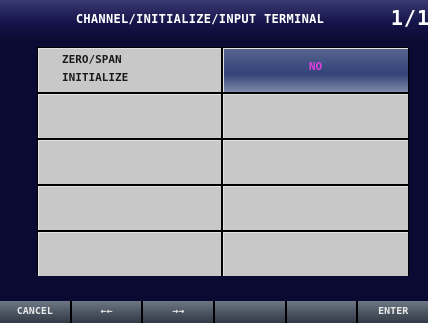 This screenshot has height=323, width=428. Describe the element at coordinates (409, 18) in the screenshot. I see `page-indicator: 1/1` at that location.